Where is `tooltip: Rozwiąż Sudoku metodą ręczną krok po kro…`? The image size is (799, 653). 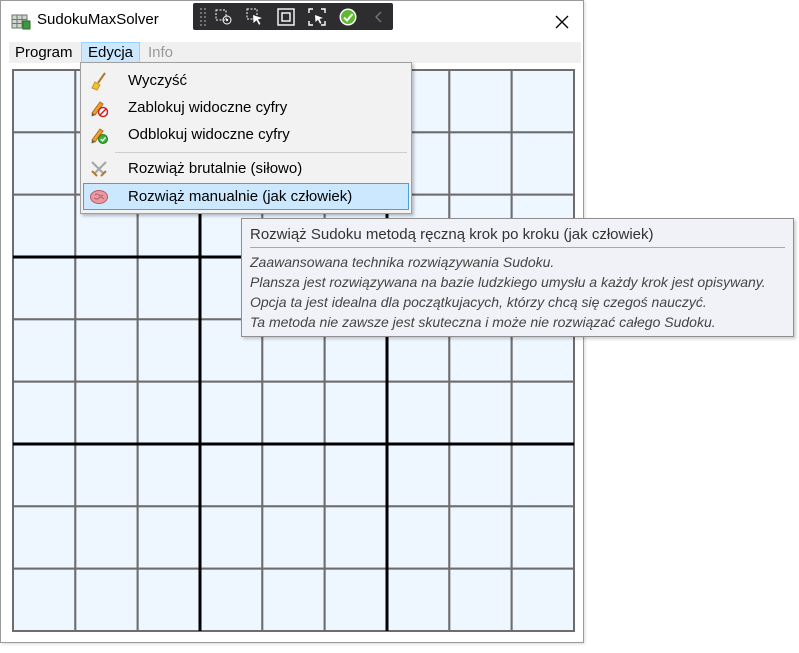 tooltip: Rozwiąż Sudoku metodą ręczną krok po kro… is located at coordinates (517, 277).